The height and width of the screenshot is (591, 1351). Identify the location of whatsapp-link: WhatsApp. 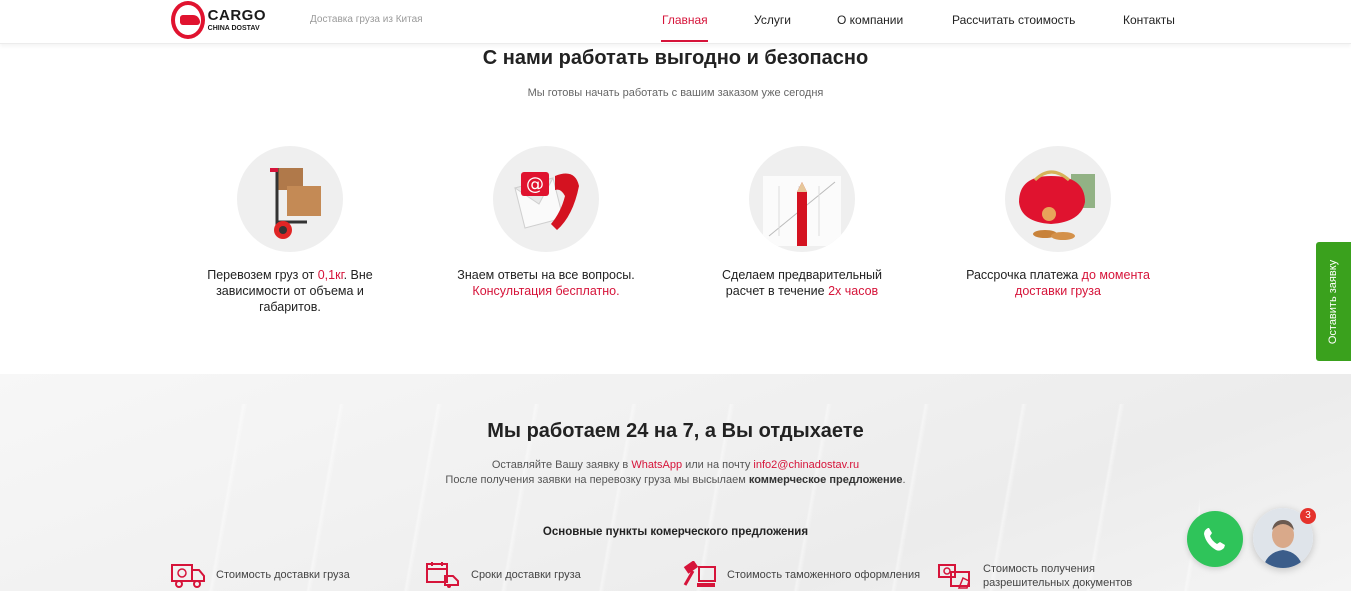
(656, 465).